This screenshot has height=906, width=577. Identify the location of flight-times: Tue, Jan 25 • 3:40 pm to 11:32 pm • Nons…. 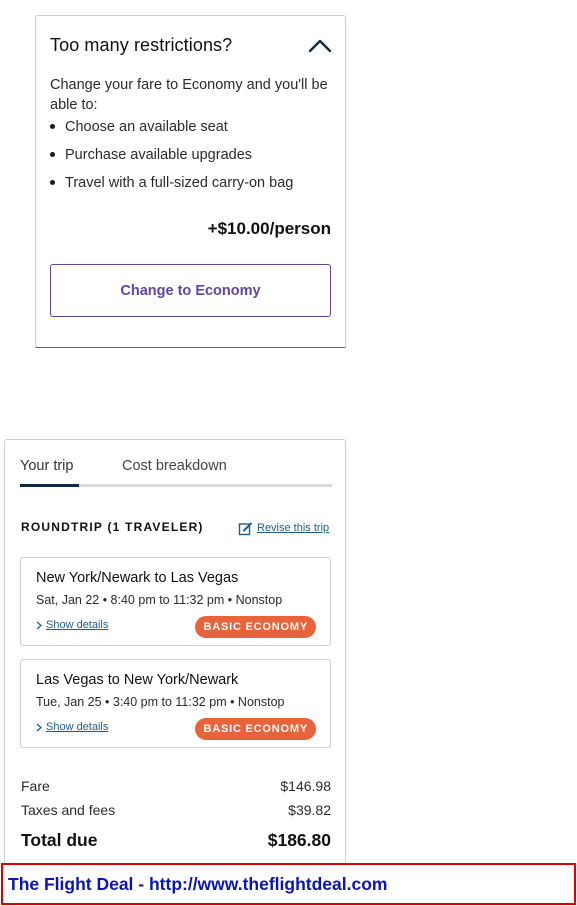
(160, 702).